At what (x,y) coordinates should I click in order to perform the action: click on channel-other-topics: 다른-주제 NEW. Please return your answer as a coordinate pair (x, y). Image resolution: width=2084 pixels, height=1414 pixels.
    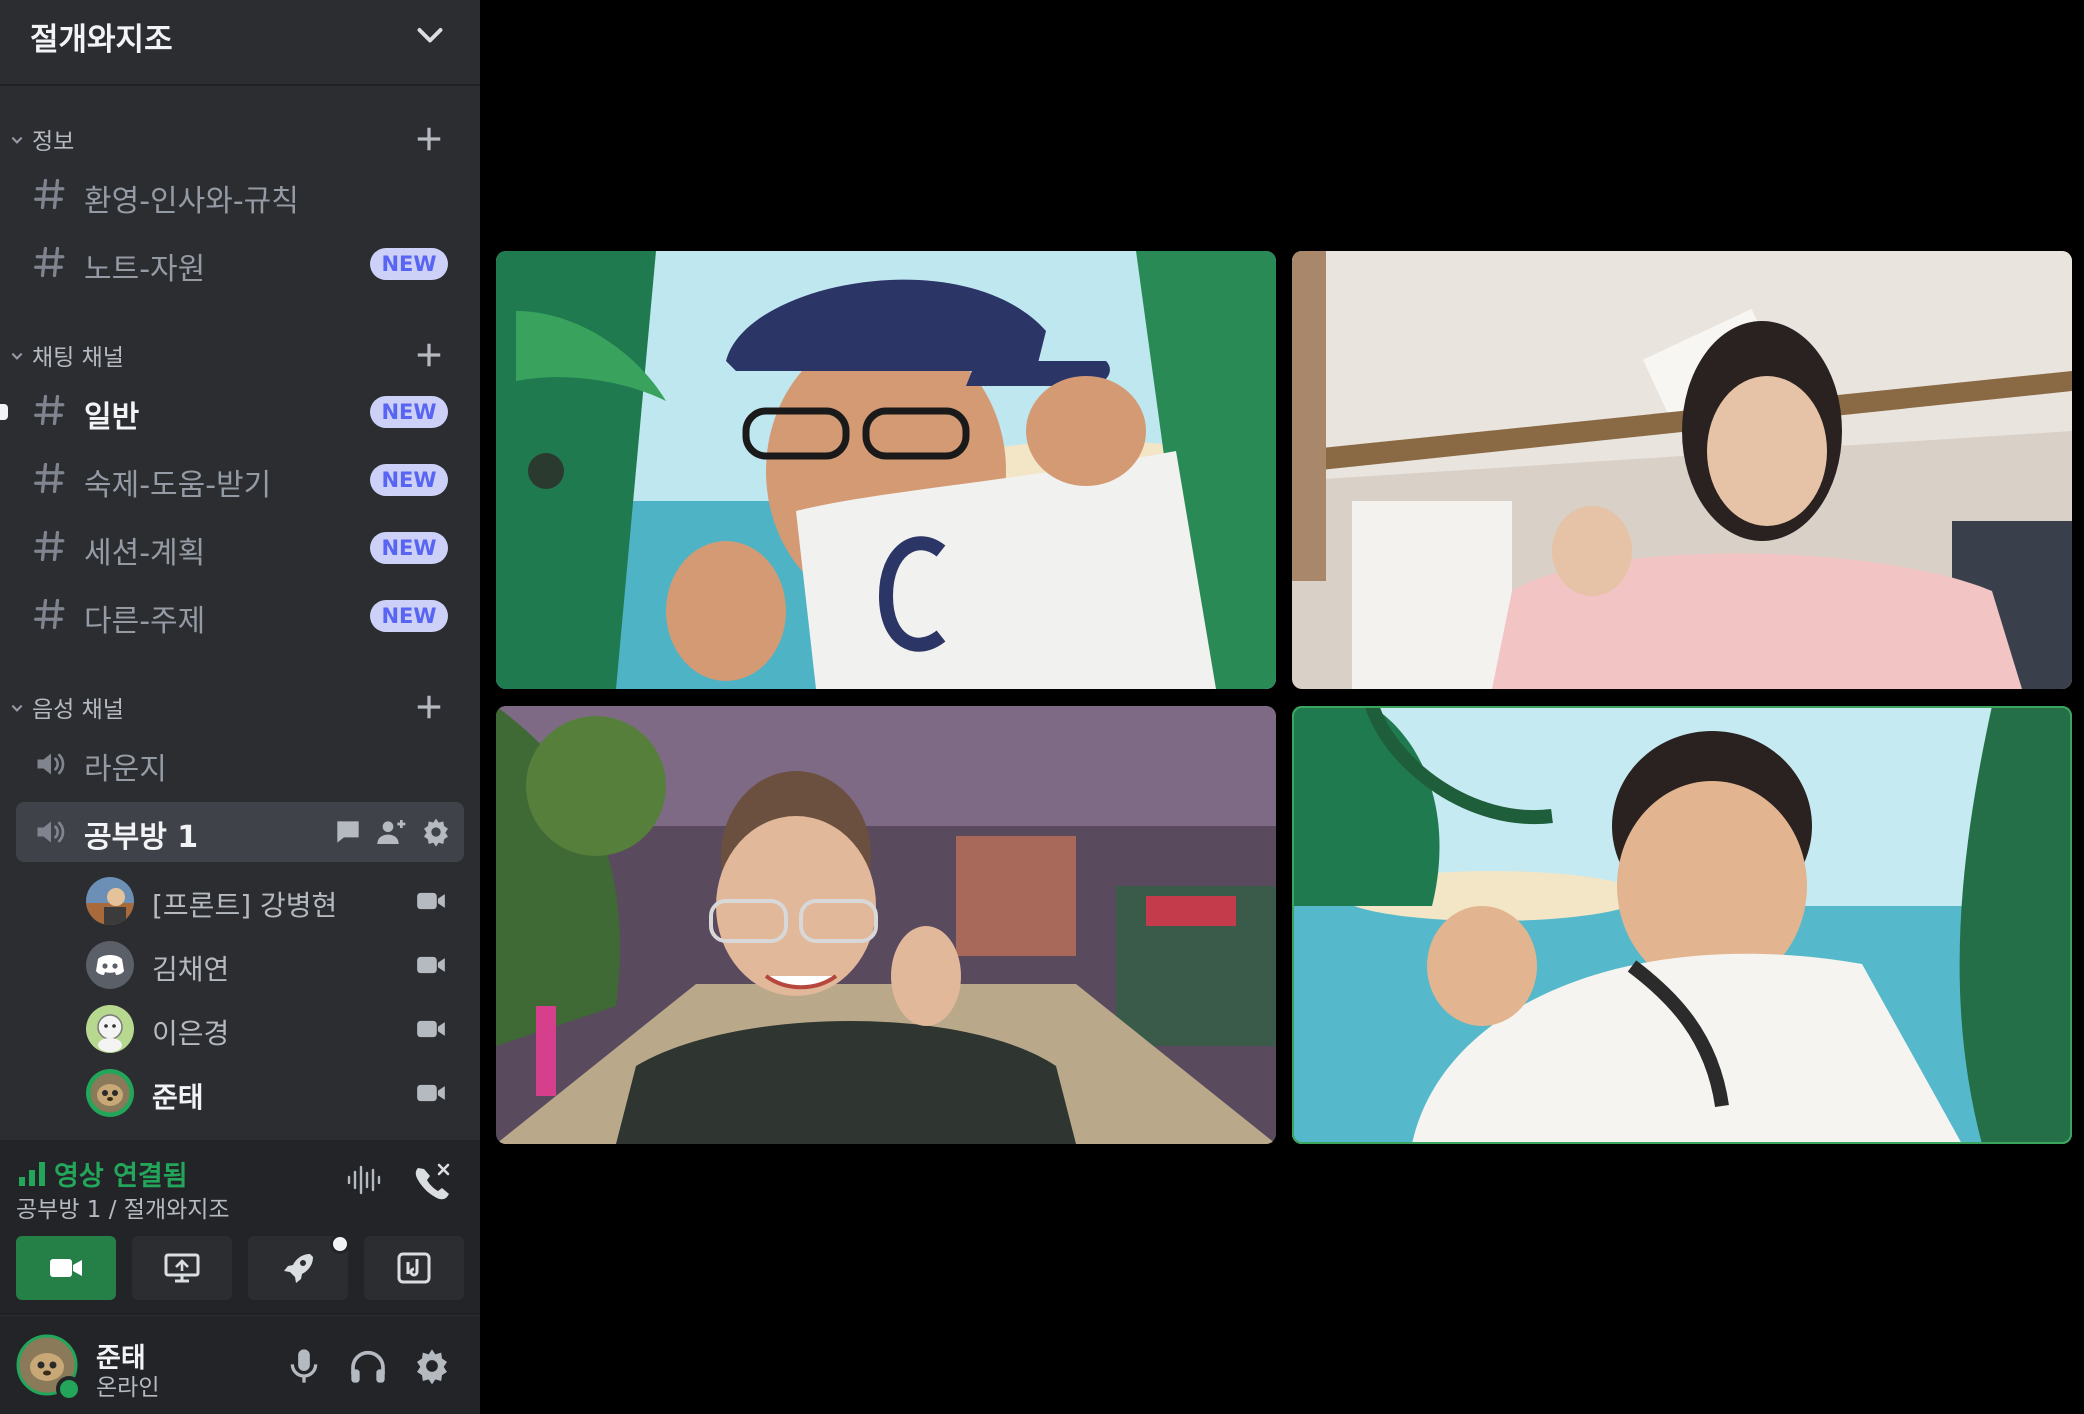
    Looking at the image, I should click on (240, 616).